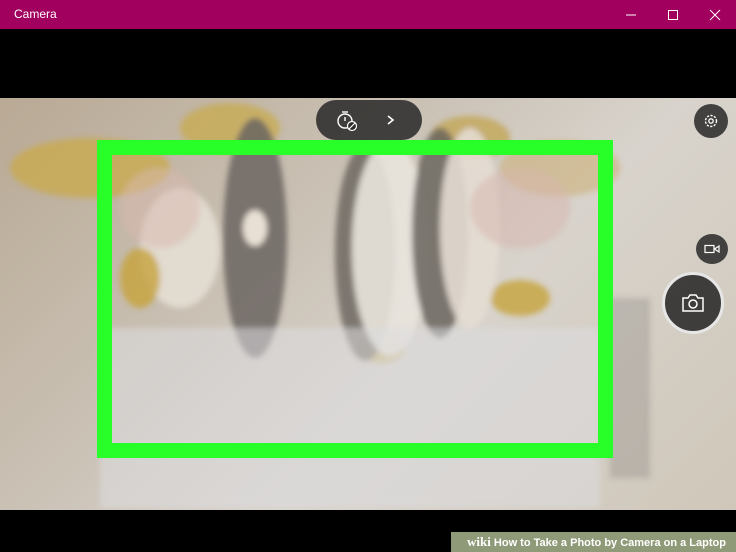 The height and width of the screenshot is (552, 736). I want to click on video-mode-button, so click(712, 249).